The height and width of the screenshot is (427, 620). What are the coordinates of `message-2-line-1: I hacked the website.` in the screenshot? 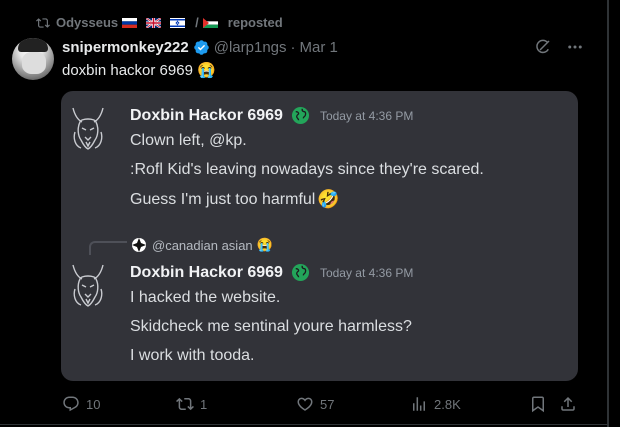 It's located at (205, 297).